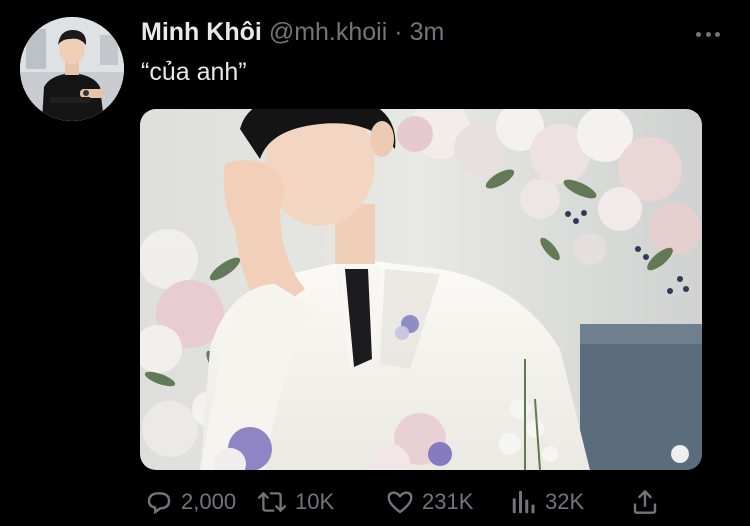 This screenshot has width=750, height=526. I want to click on user-handle: @mh.khoii, so click(328, 32).